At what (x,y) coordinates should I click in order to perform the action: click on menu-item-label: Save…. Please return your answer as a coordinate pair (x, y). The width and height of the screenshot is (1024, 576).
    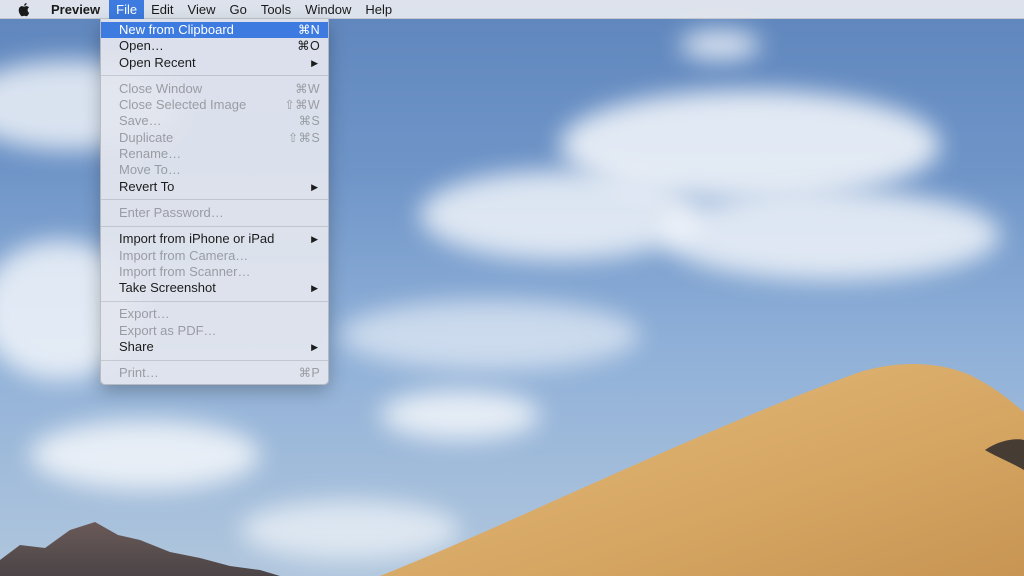
    Looking at the image, I should click on (140, 121).